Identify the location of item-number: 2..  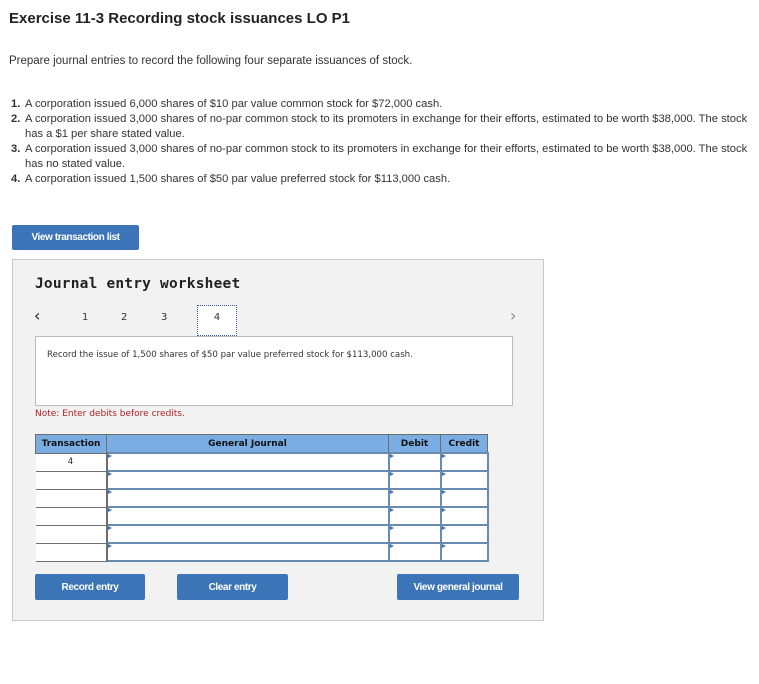
(16, 119).